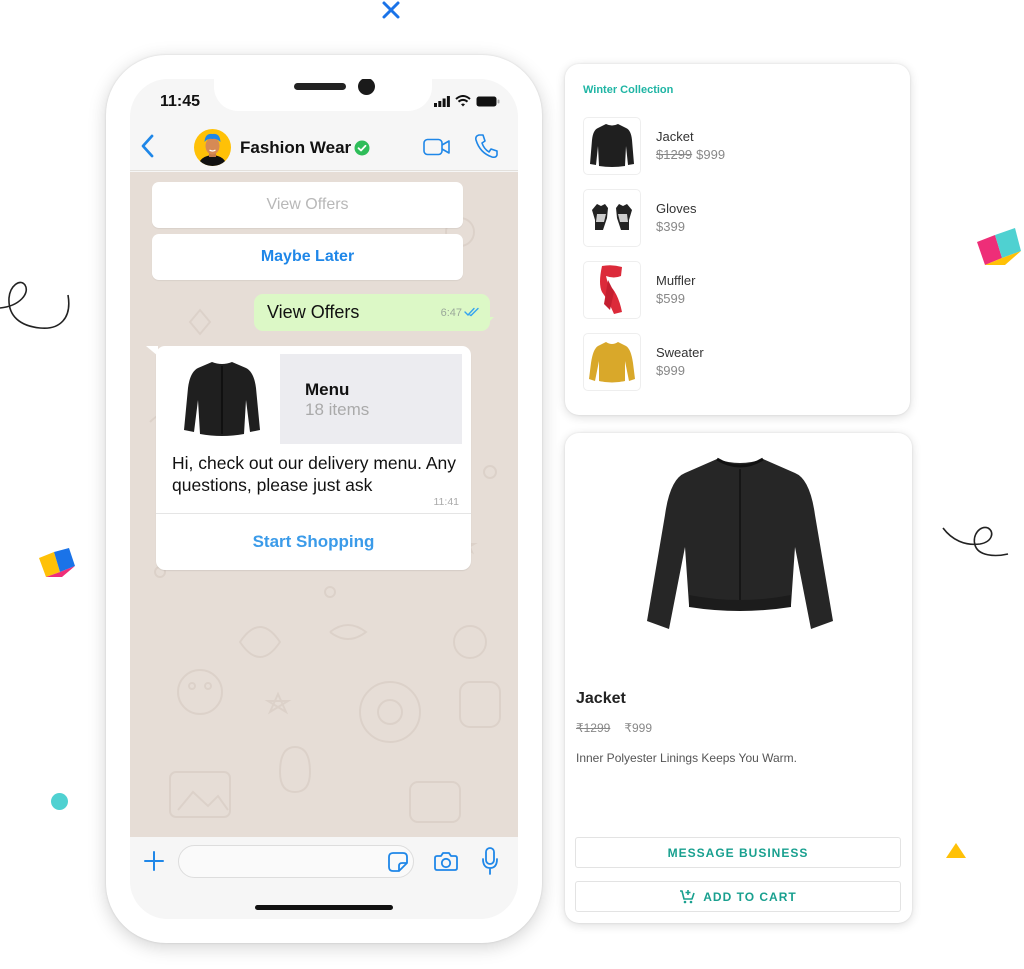 The width and height of the screenshot is (1024, 969). Describe the element at coordinates (362, 148) in the screenshot. I see `verified-badge-icon` at that location.